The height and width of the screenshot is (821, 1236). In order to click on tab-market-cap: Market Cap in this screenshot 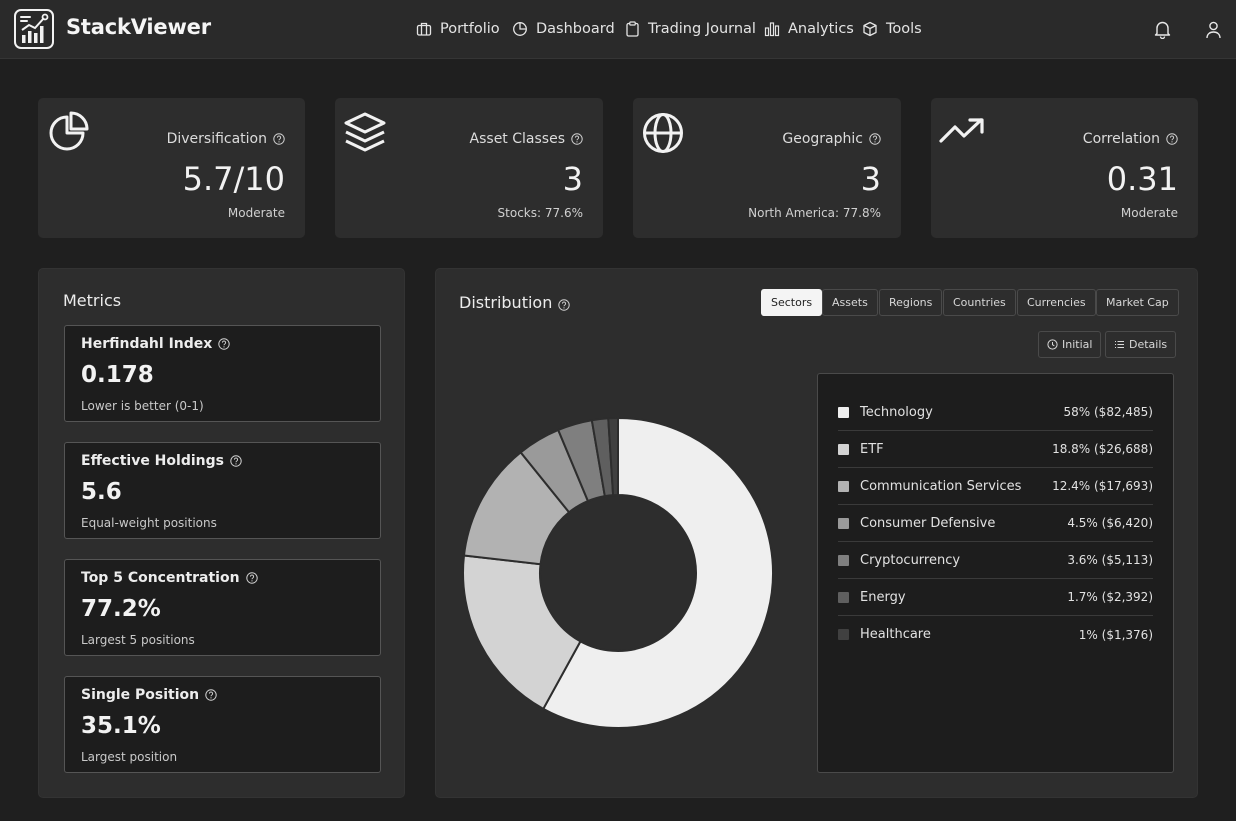, I will do `click(1137, 302)`.